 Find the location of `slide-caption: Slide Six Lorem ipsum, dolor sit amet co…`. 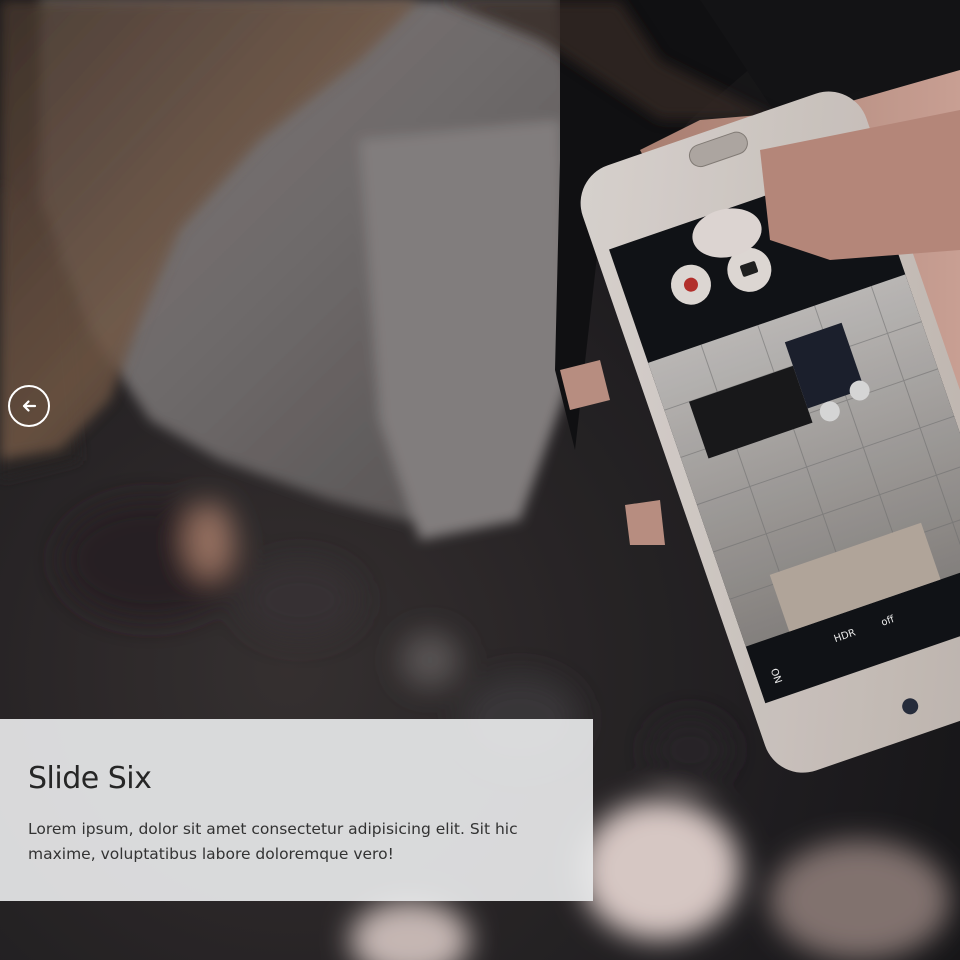

slide-caption: Slide Six Lorem ipsum, dolor sit amet co… is located at coordinates (296, 810).